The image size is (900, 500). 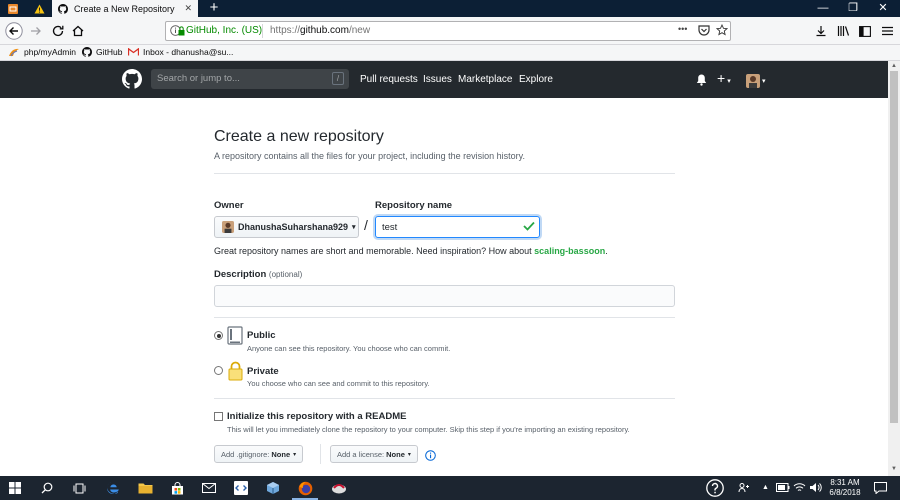 I want to click on github-search-input: Search or jump to... /, so click(x=250, y=79).